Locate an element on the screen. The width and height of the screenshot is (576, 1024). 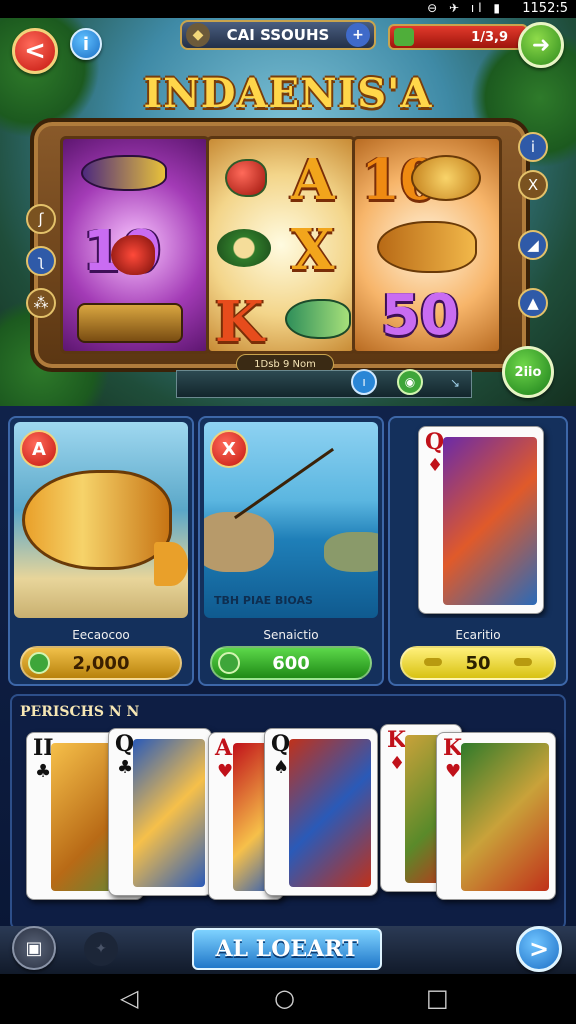
tile-value-button: 2,000 is located at coordinates (101, 663).